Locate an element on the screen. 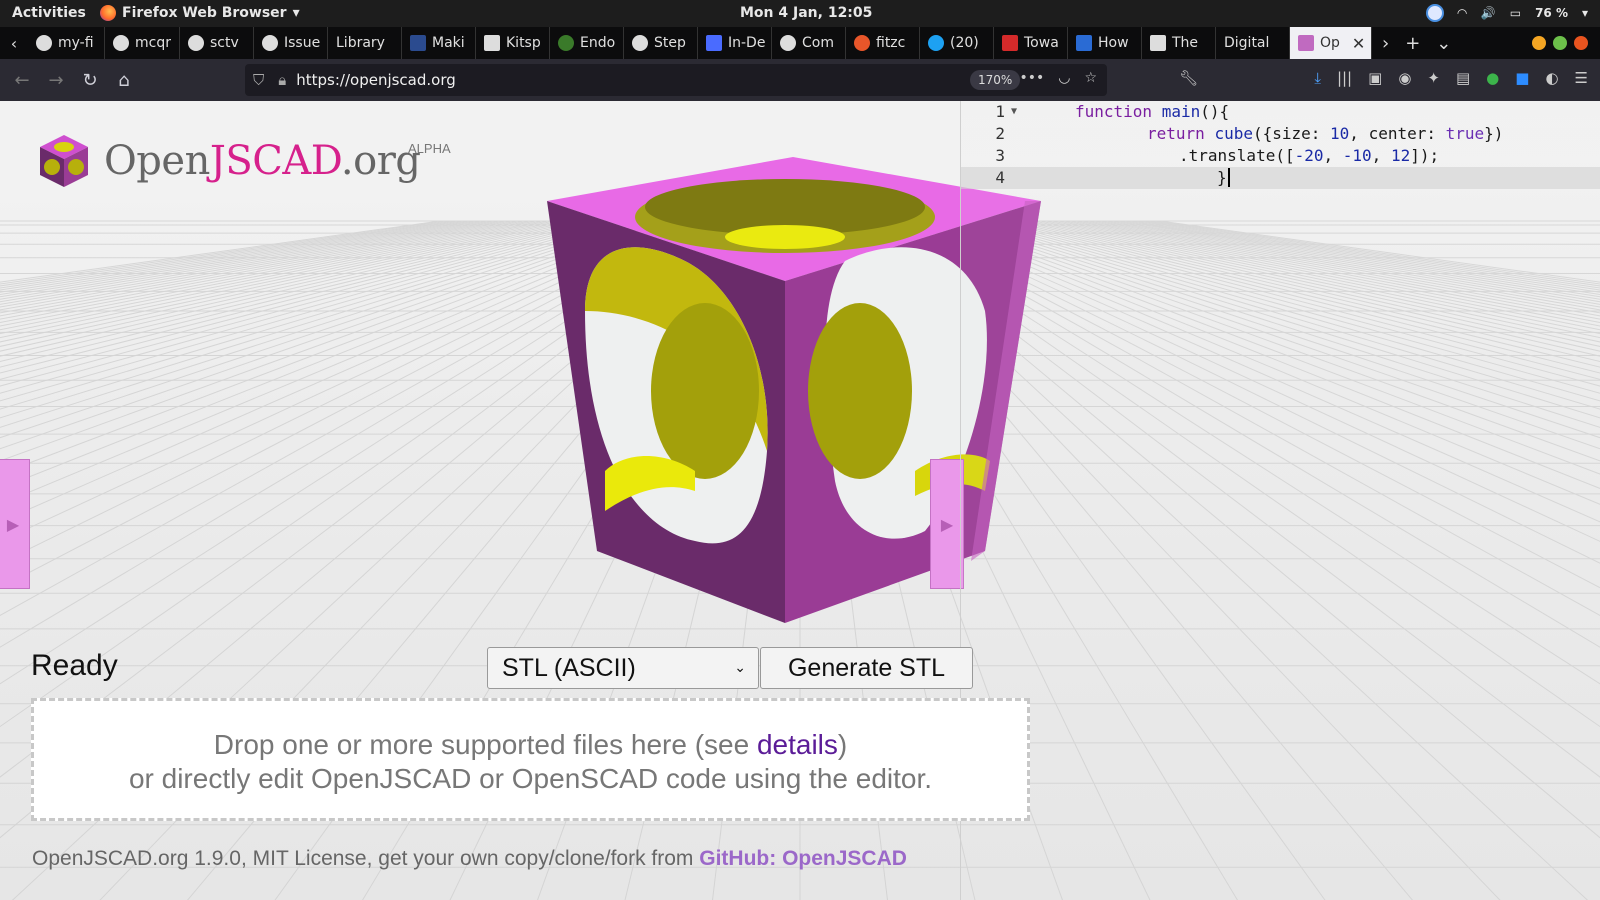 Image resolution: width=1600 pixels, height=900 pixels. twitter-icon is located at coordinates (936, 43).